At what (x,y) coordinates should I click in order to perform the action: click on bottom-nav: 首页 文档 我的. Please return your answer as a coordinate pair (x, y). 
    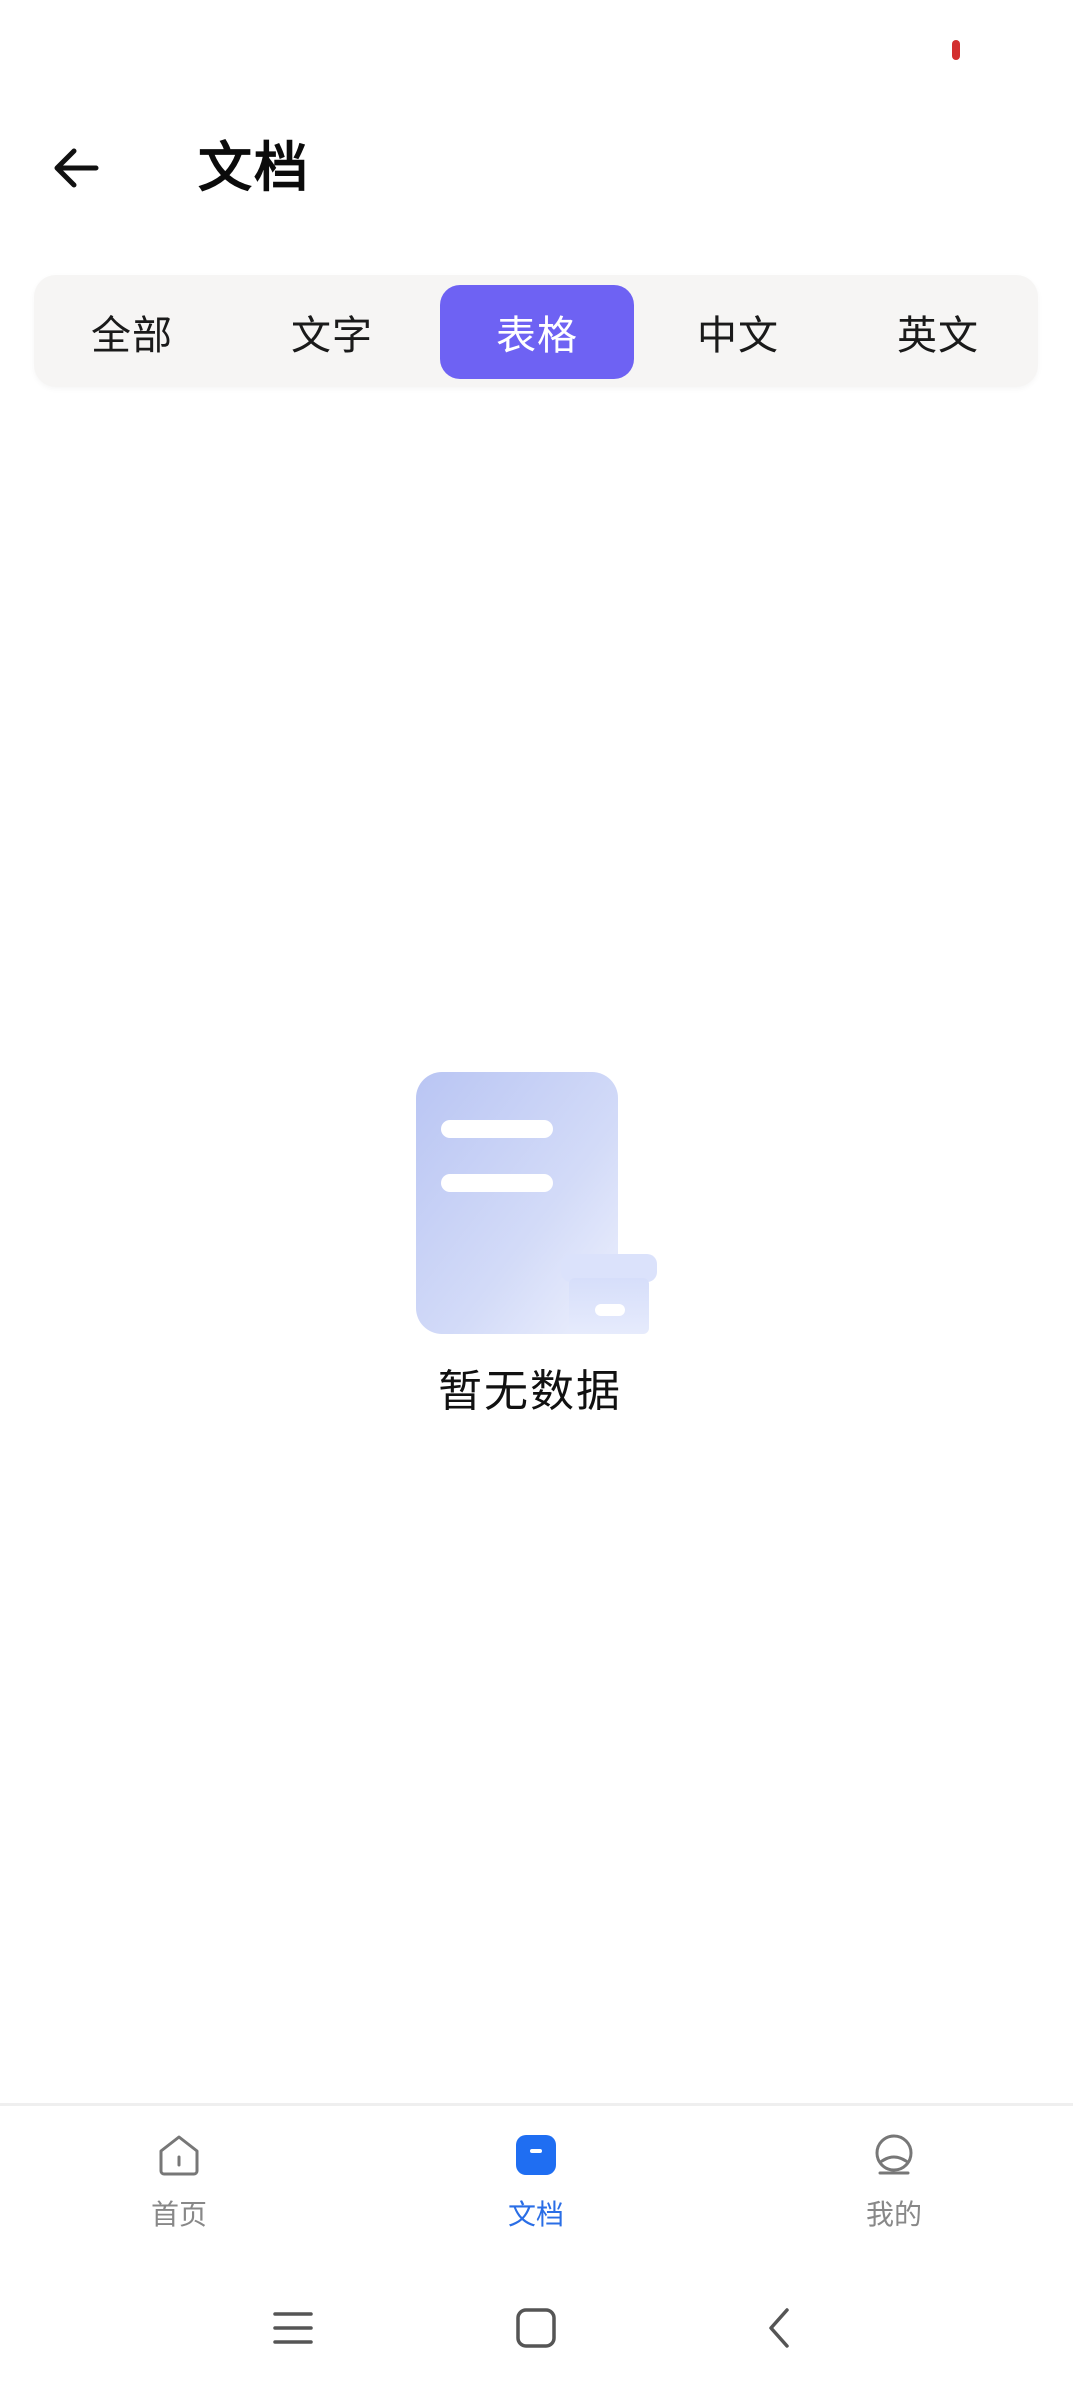
    Looking at the image, I should click on (536, 2184).